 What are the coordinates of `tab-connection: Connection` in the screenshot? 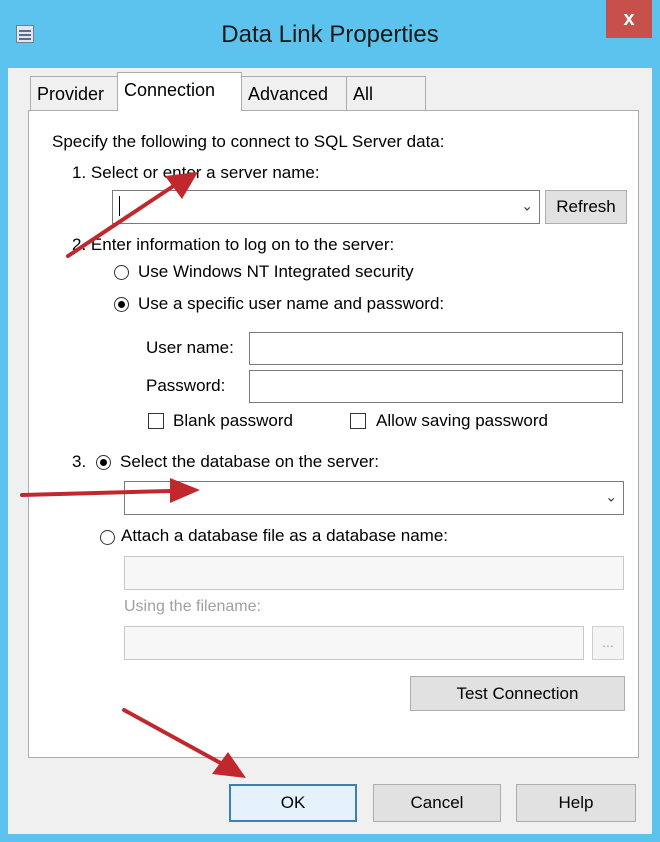 It's located at (179, 91).